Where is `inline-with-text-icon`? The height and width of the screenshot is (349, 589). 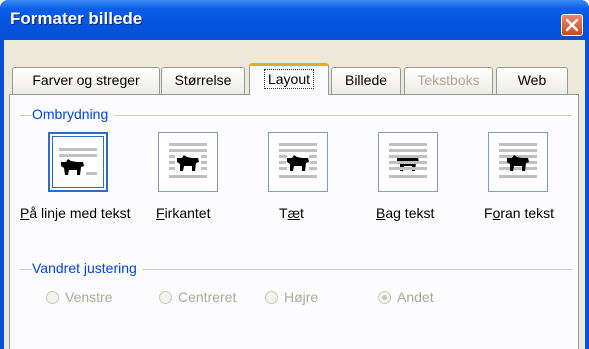 inline-with-text-icon is located at coordinates (78, 161).